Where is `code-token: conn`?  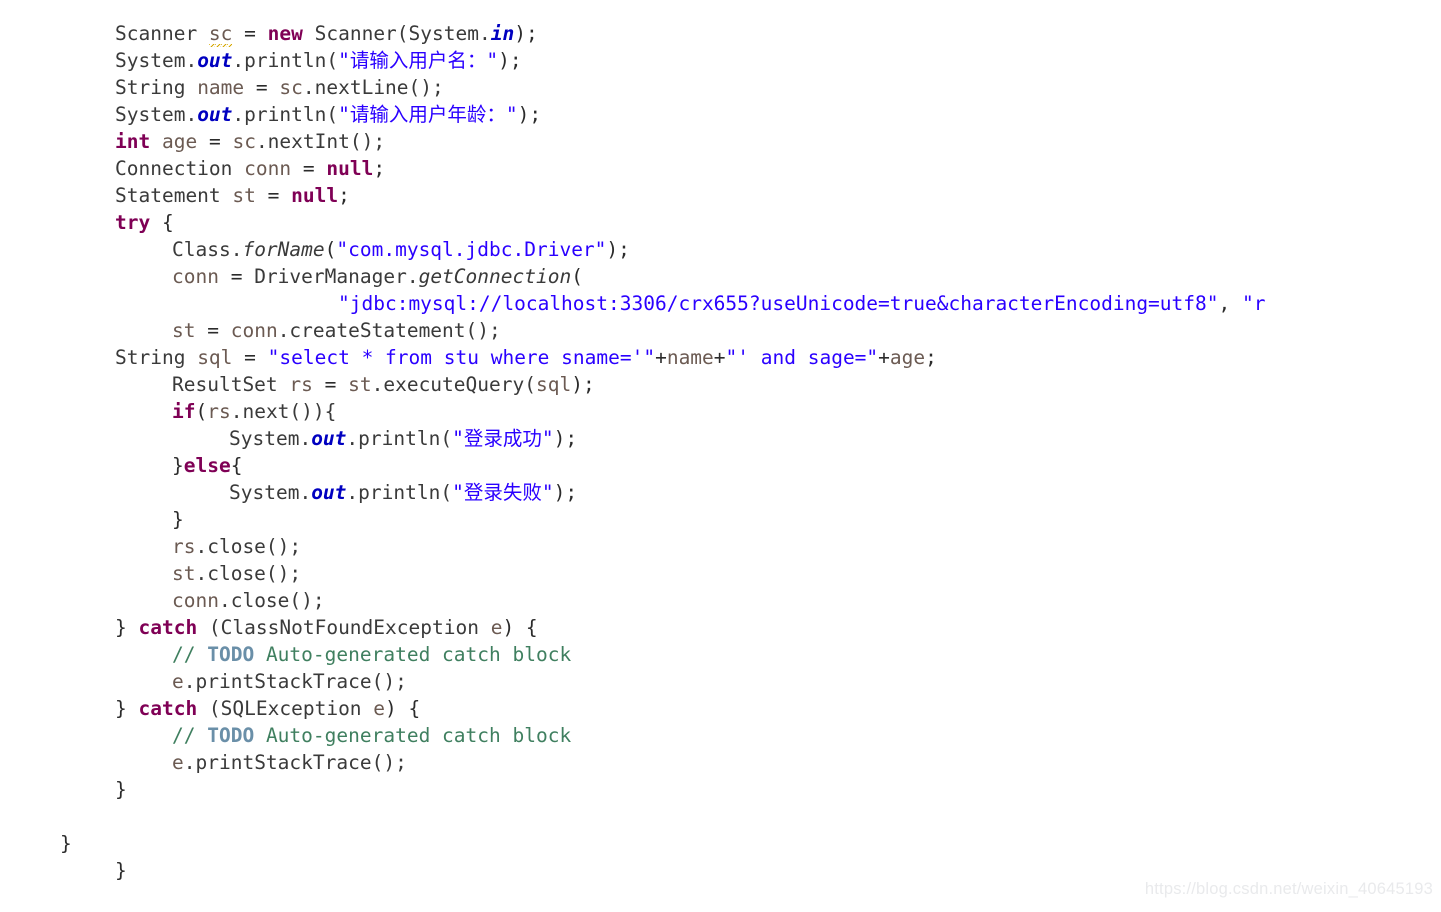
code-token: conn is located at coordinates (195, 600).